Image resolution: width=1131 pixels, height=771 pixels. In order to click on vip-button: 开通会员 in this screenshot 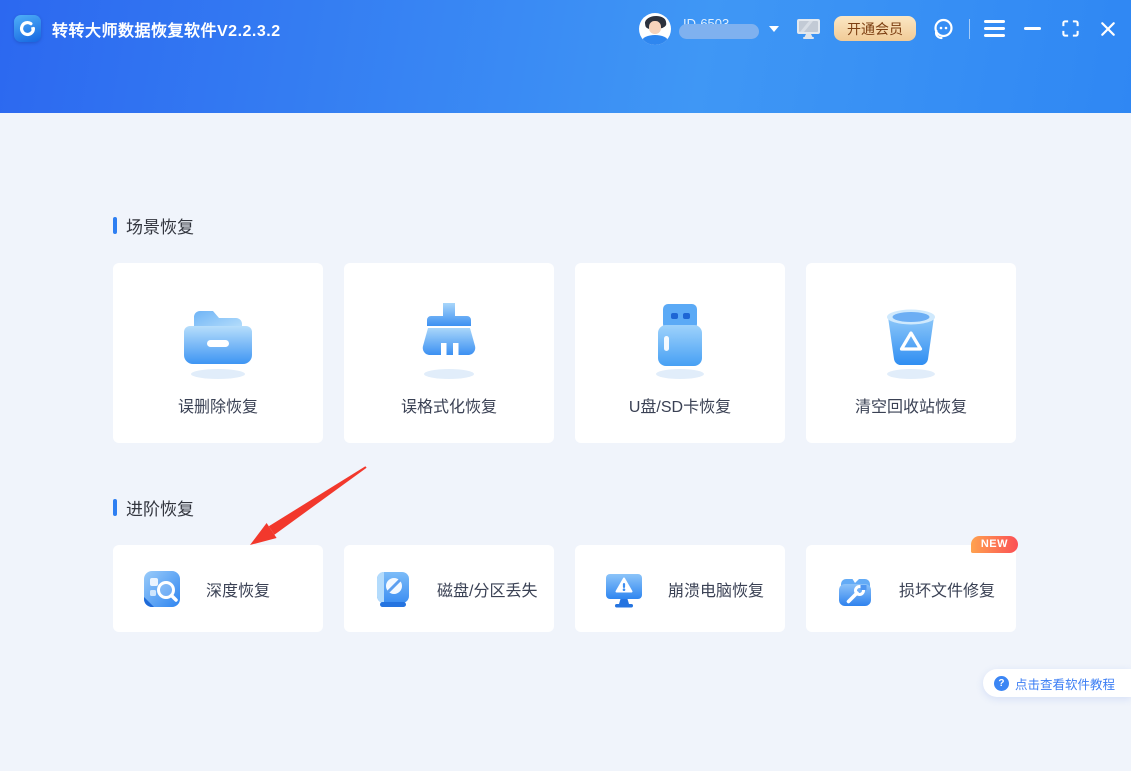, I will do `click(875, 28)`.